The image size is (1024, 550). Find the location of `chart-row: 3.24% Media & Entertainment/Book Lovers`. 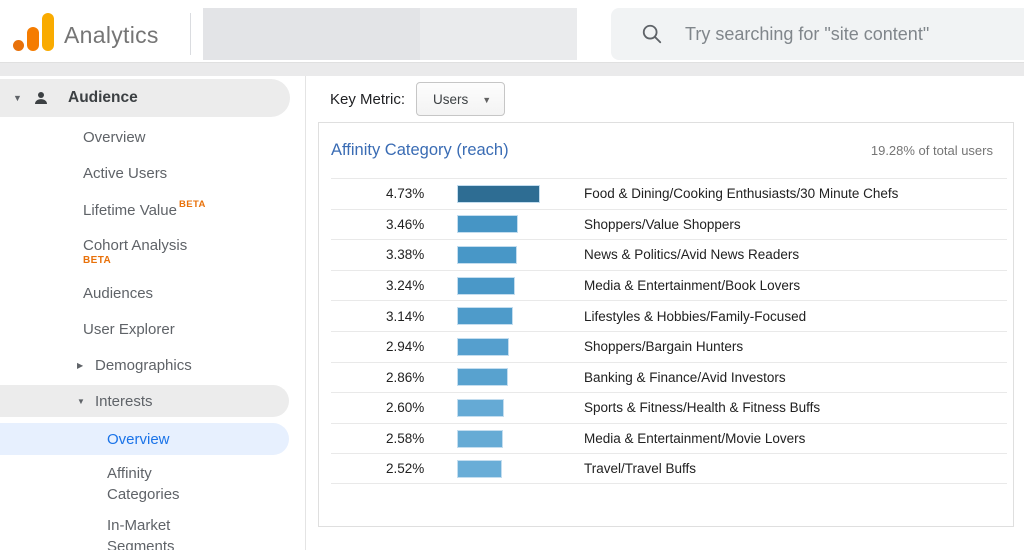

chart-row: 3.24% Media & Entertainment/Book Lovers is located at coordinates (669, 285).